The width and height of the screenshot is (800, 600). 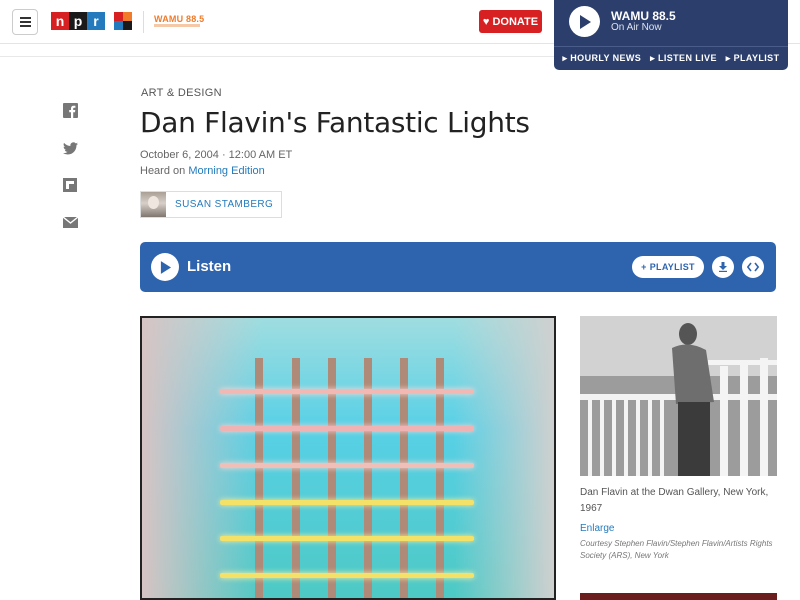 I want to click on npr-one-icon, so click(x=123, y=21).